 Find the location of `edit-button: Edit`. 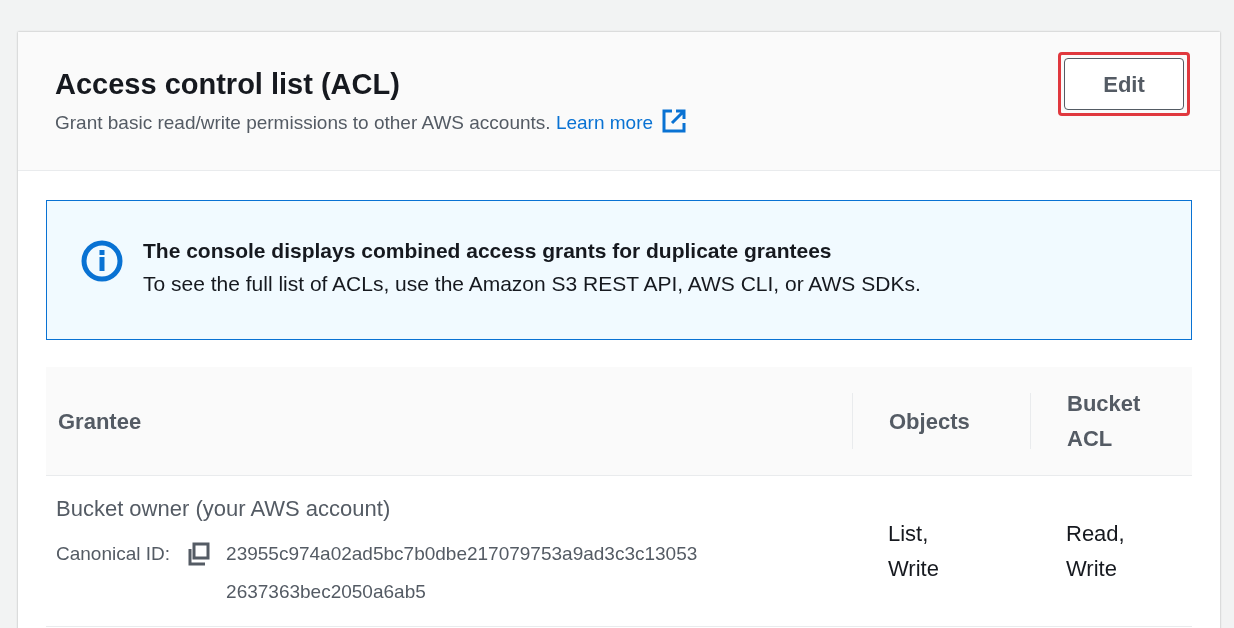

edit-button: Edit is located at coordinates (1124, 84).